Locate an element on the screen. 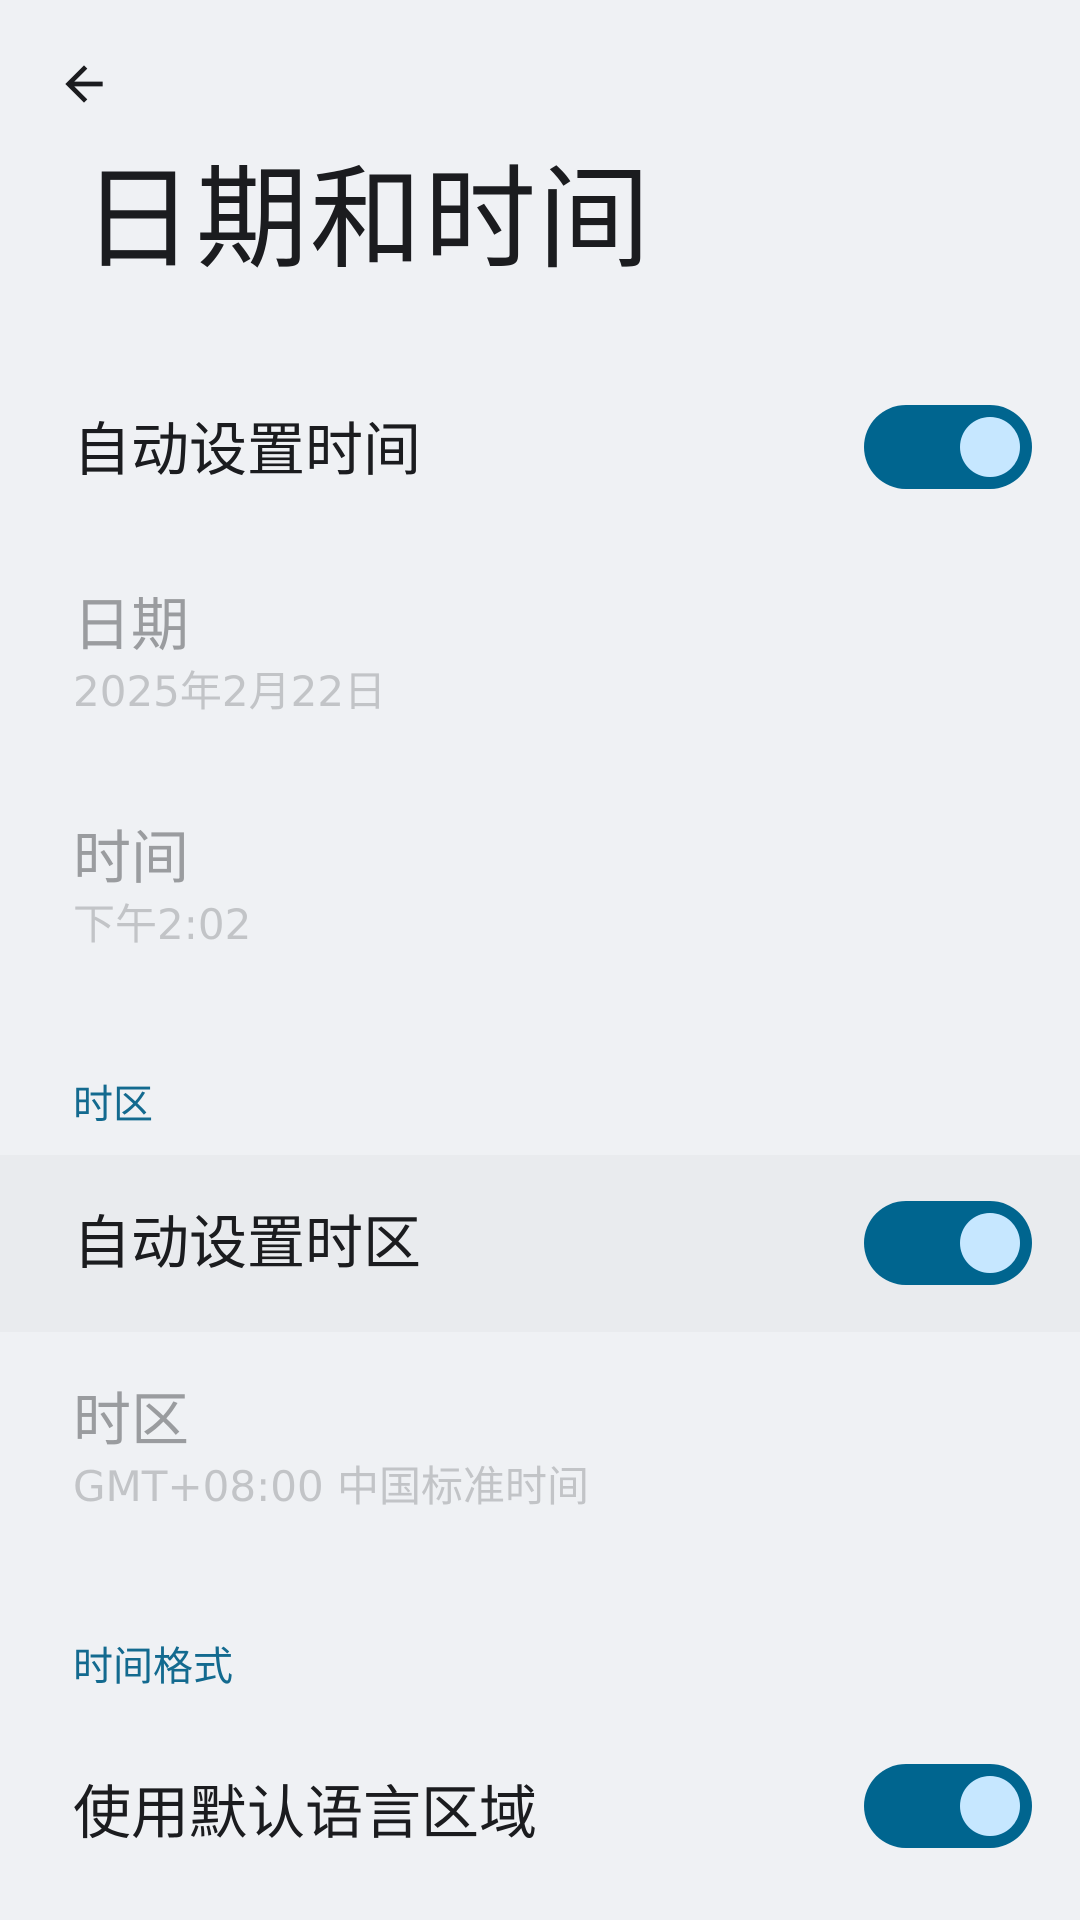 This screenshot has height=1920, width=1080. auto-time-row: 自动设置时间 is located at coordinates (540, 450).